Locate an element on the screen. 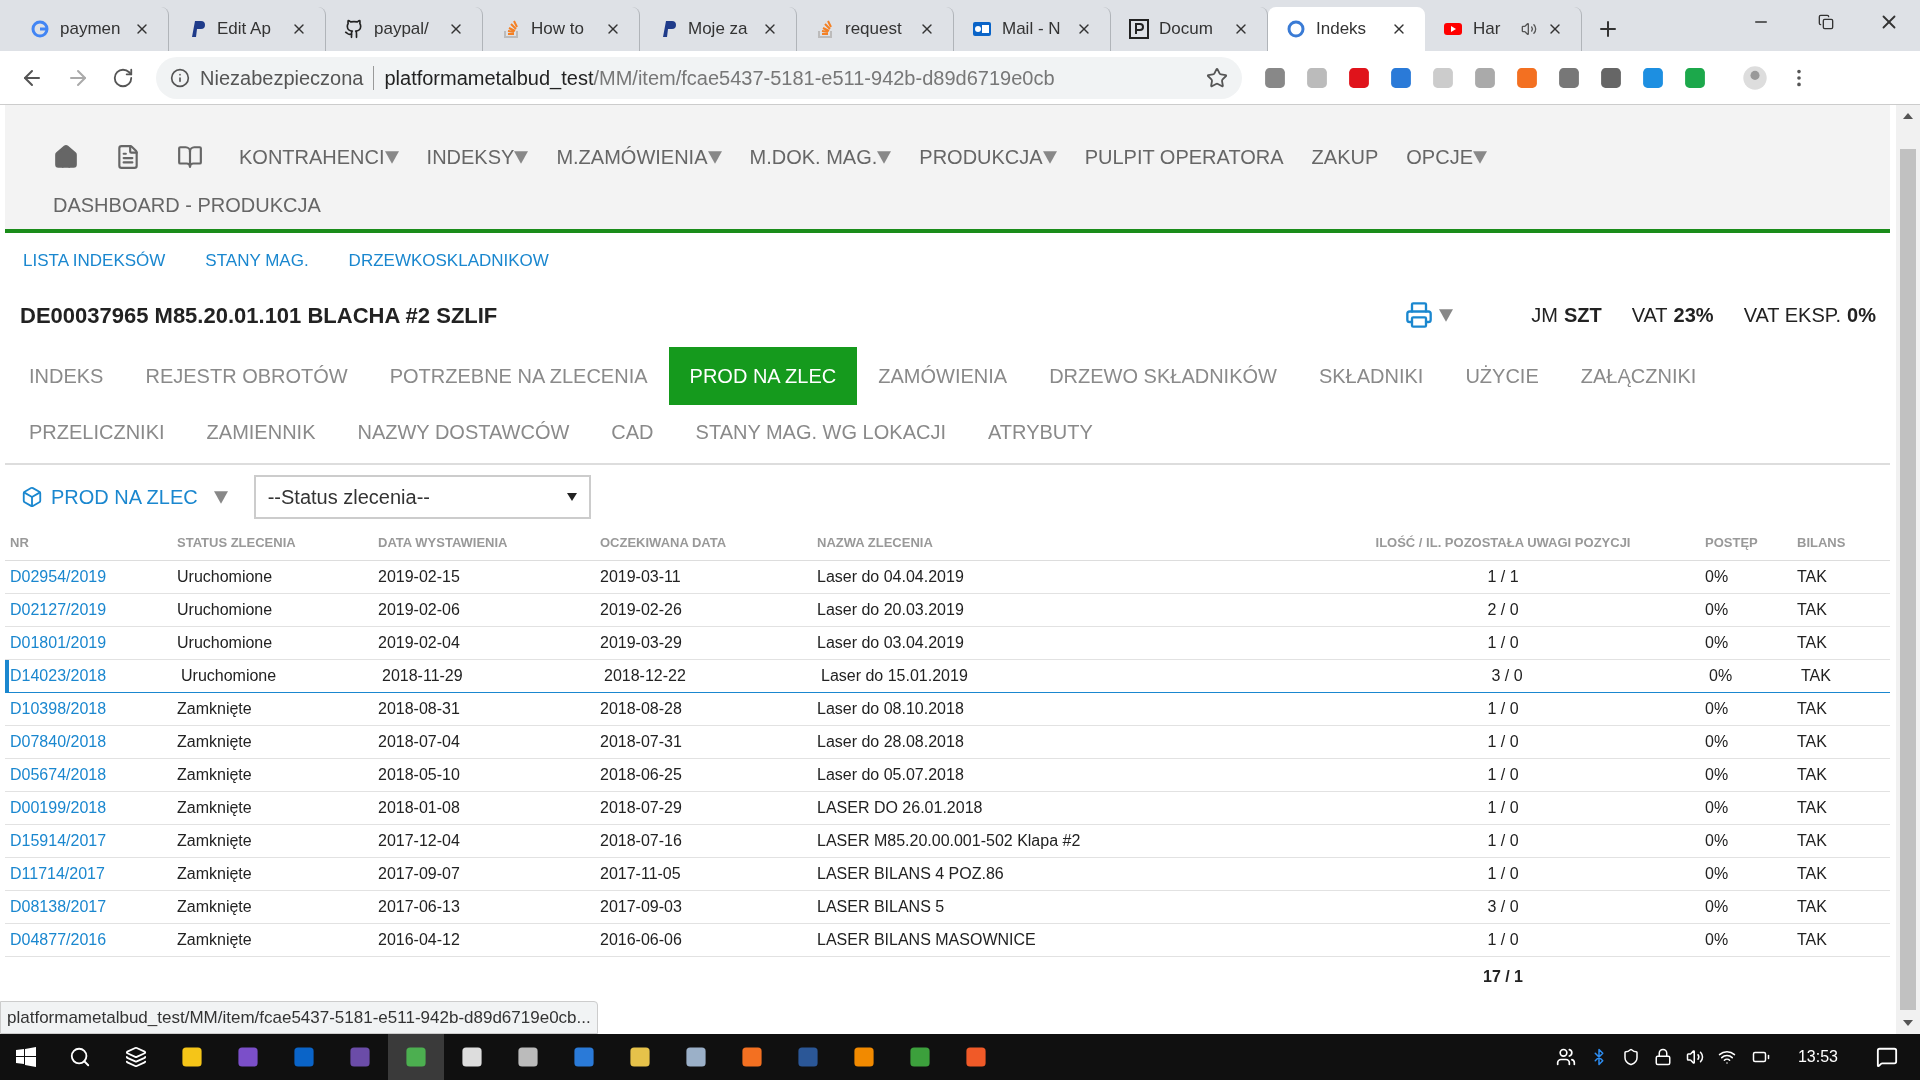  table-cell-text: Laser do 08.10.2018 is located at coordinates (891, 709).